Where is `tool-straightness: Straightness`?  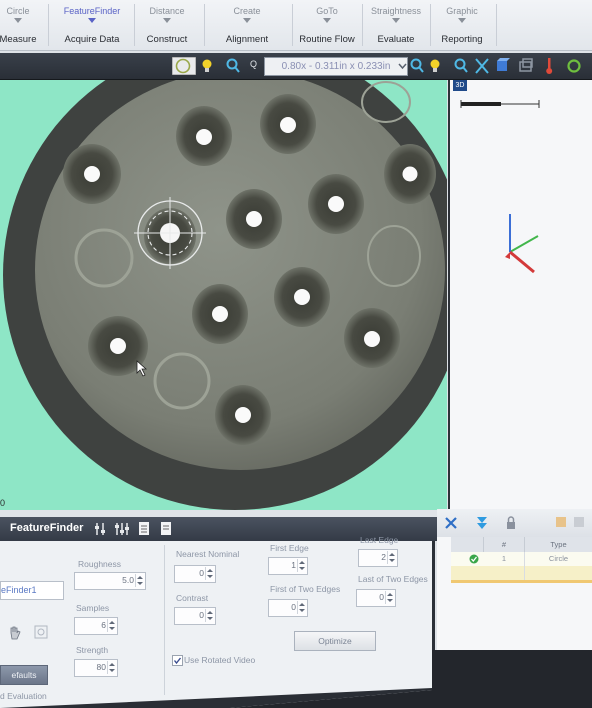 tool-straightness: Straightness is located at coordinates (396, 11).